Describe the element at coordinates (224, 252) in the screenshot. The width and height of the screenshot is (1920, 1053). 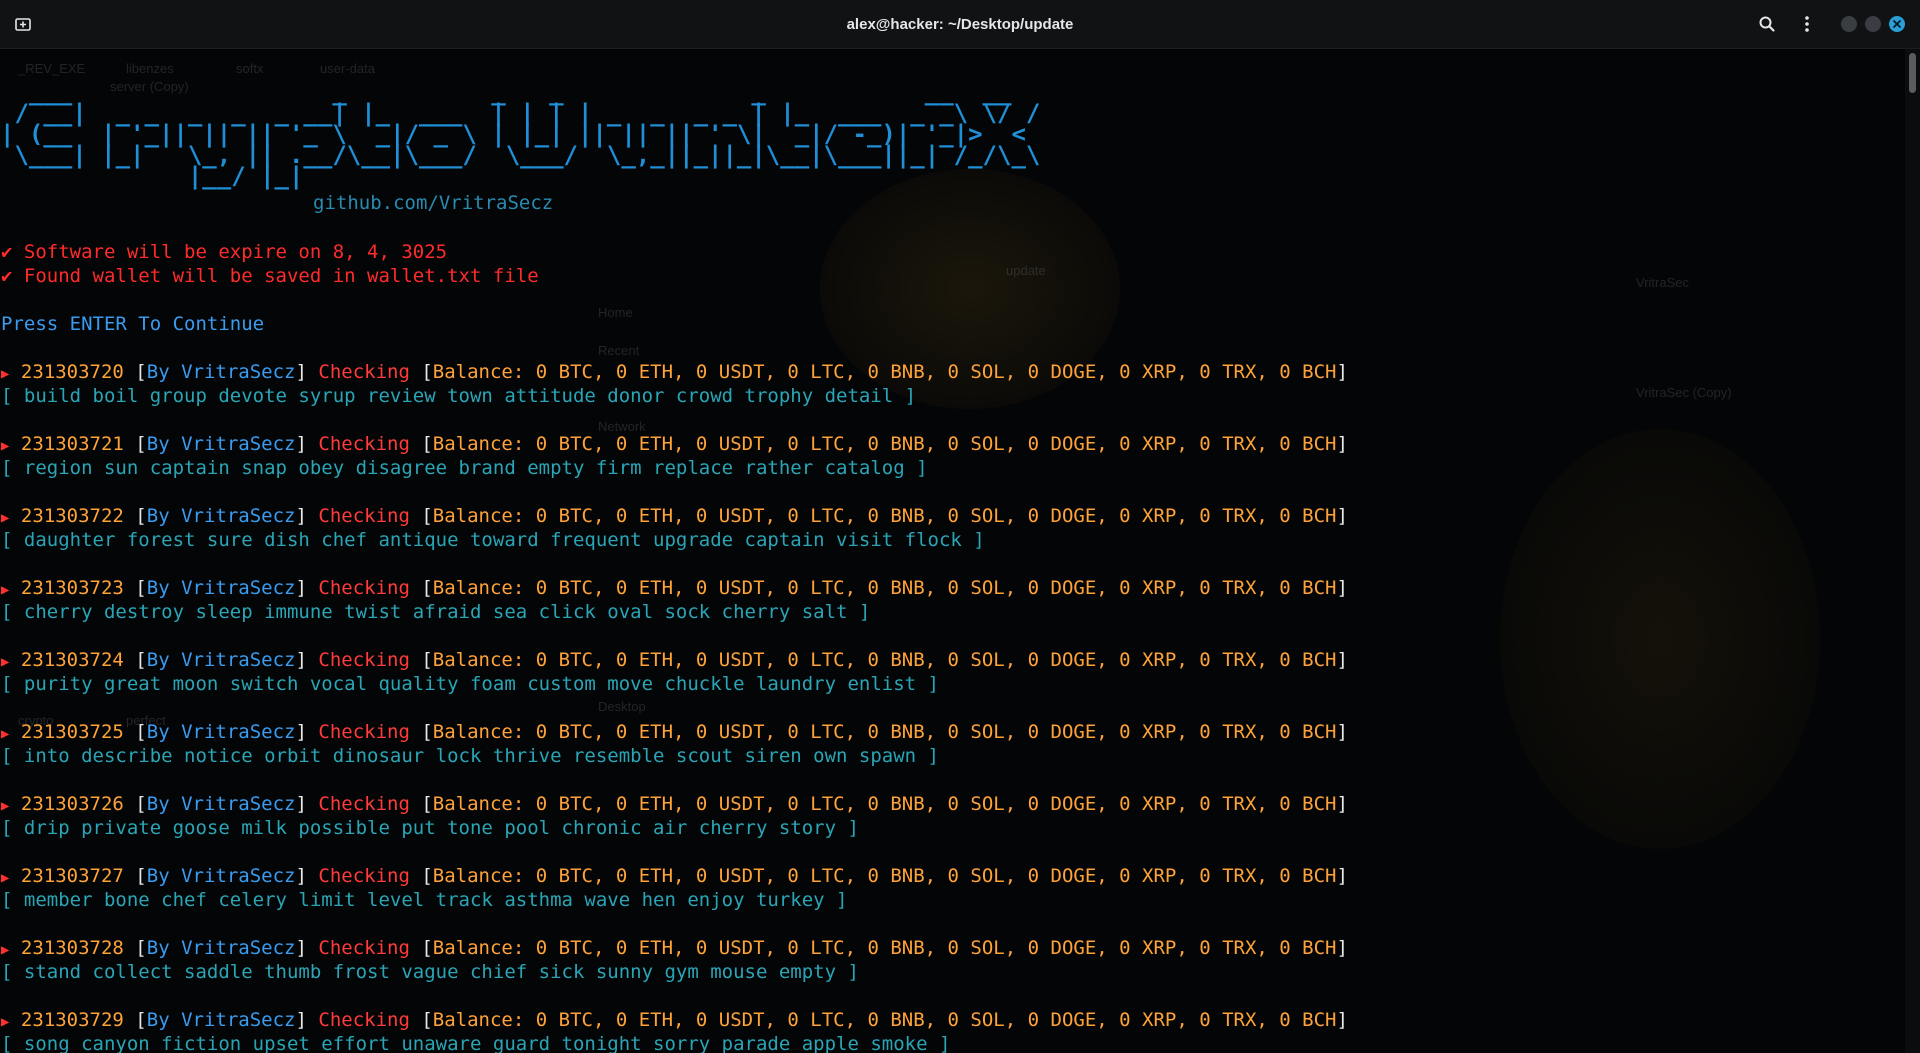
I see `expire-notice: ✔ Software will be expire on 8, 4, 3025` at that location.